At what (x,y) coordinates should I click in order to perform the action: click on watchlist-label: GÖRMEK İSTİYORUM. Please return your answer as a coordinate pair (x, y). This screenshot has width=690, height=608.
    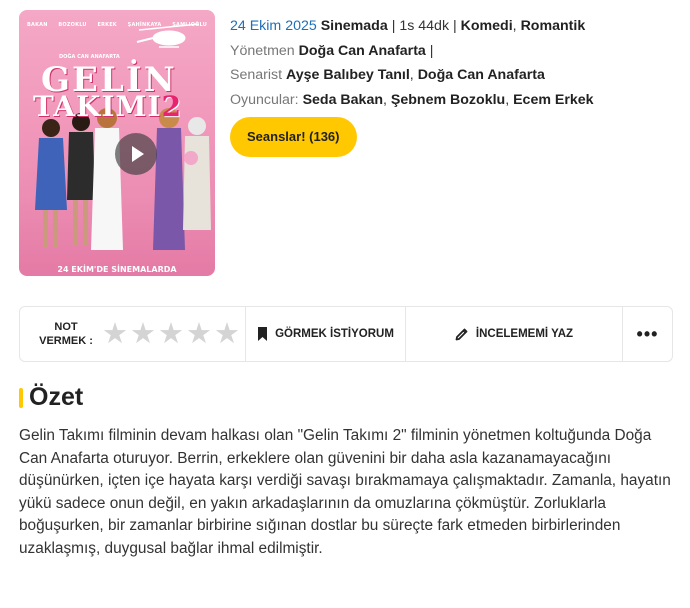
    Looking at the image, I should click on (334, 334).